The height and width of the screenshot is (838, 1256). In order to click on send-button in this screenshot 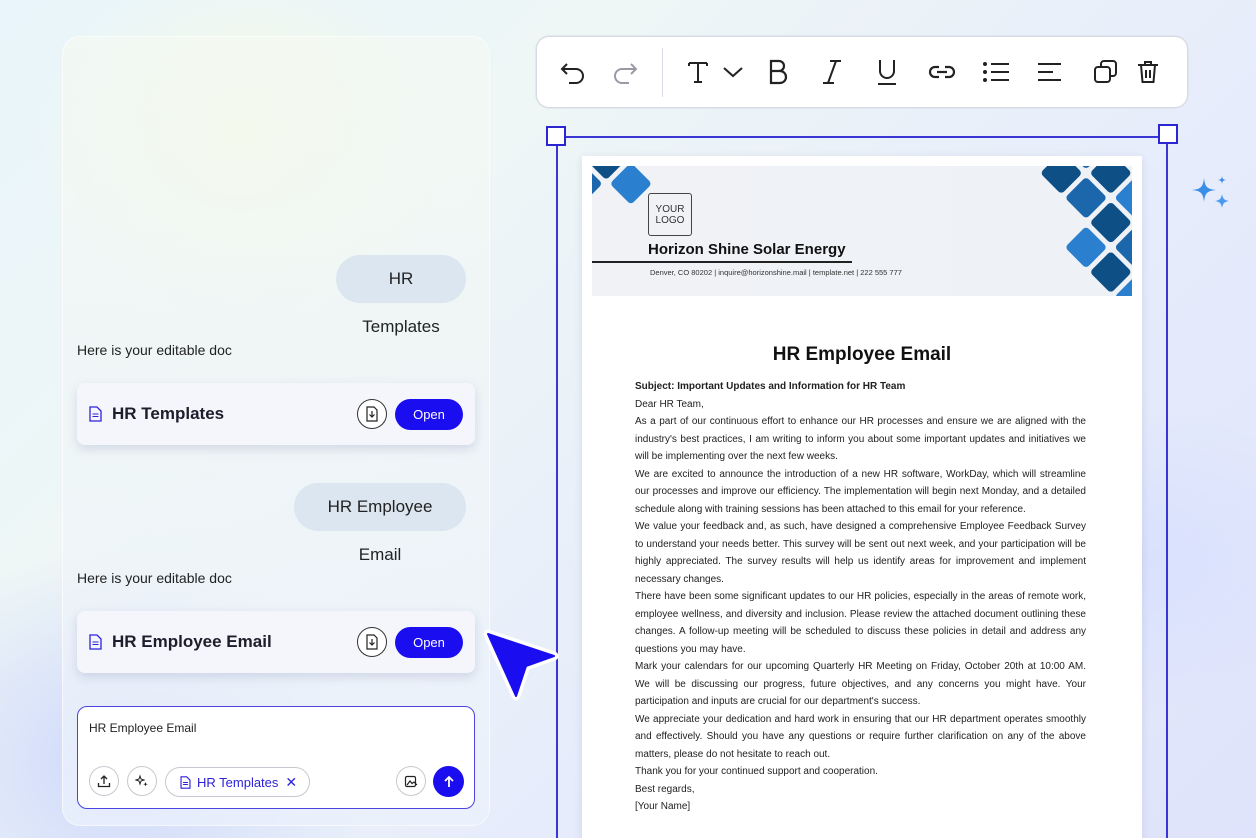, I will do `click(448, 781)`.